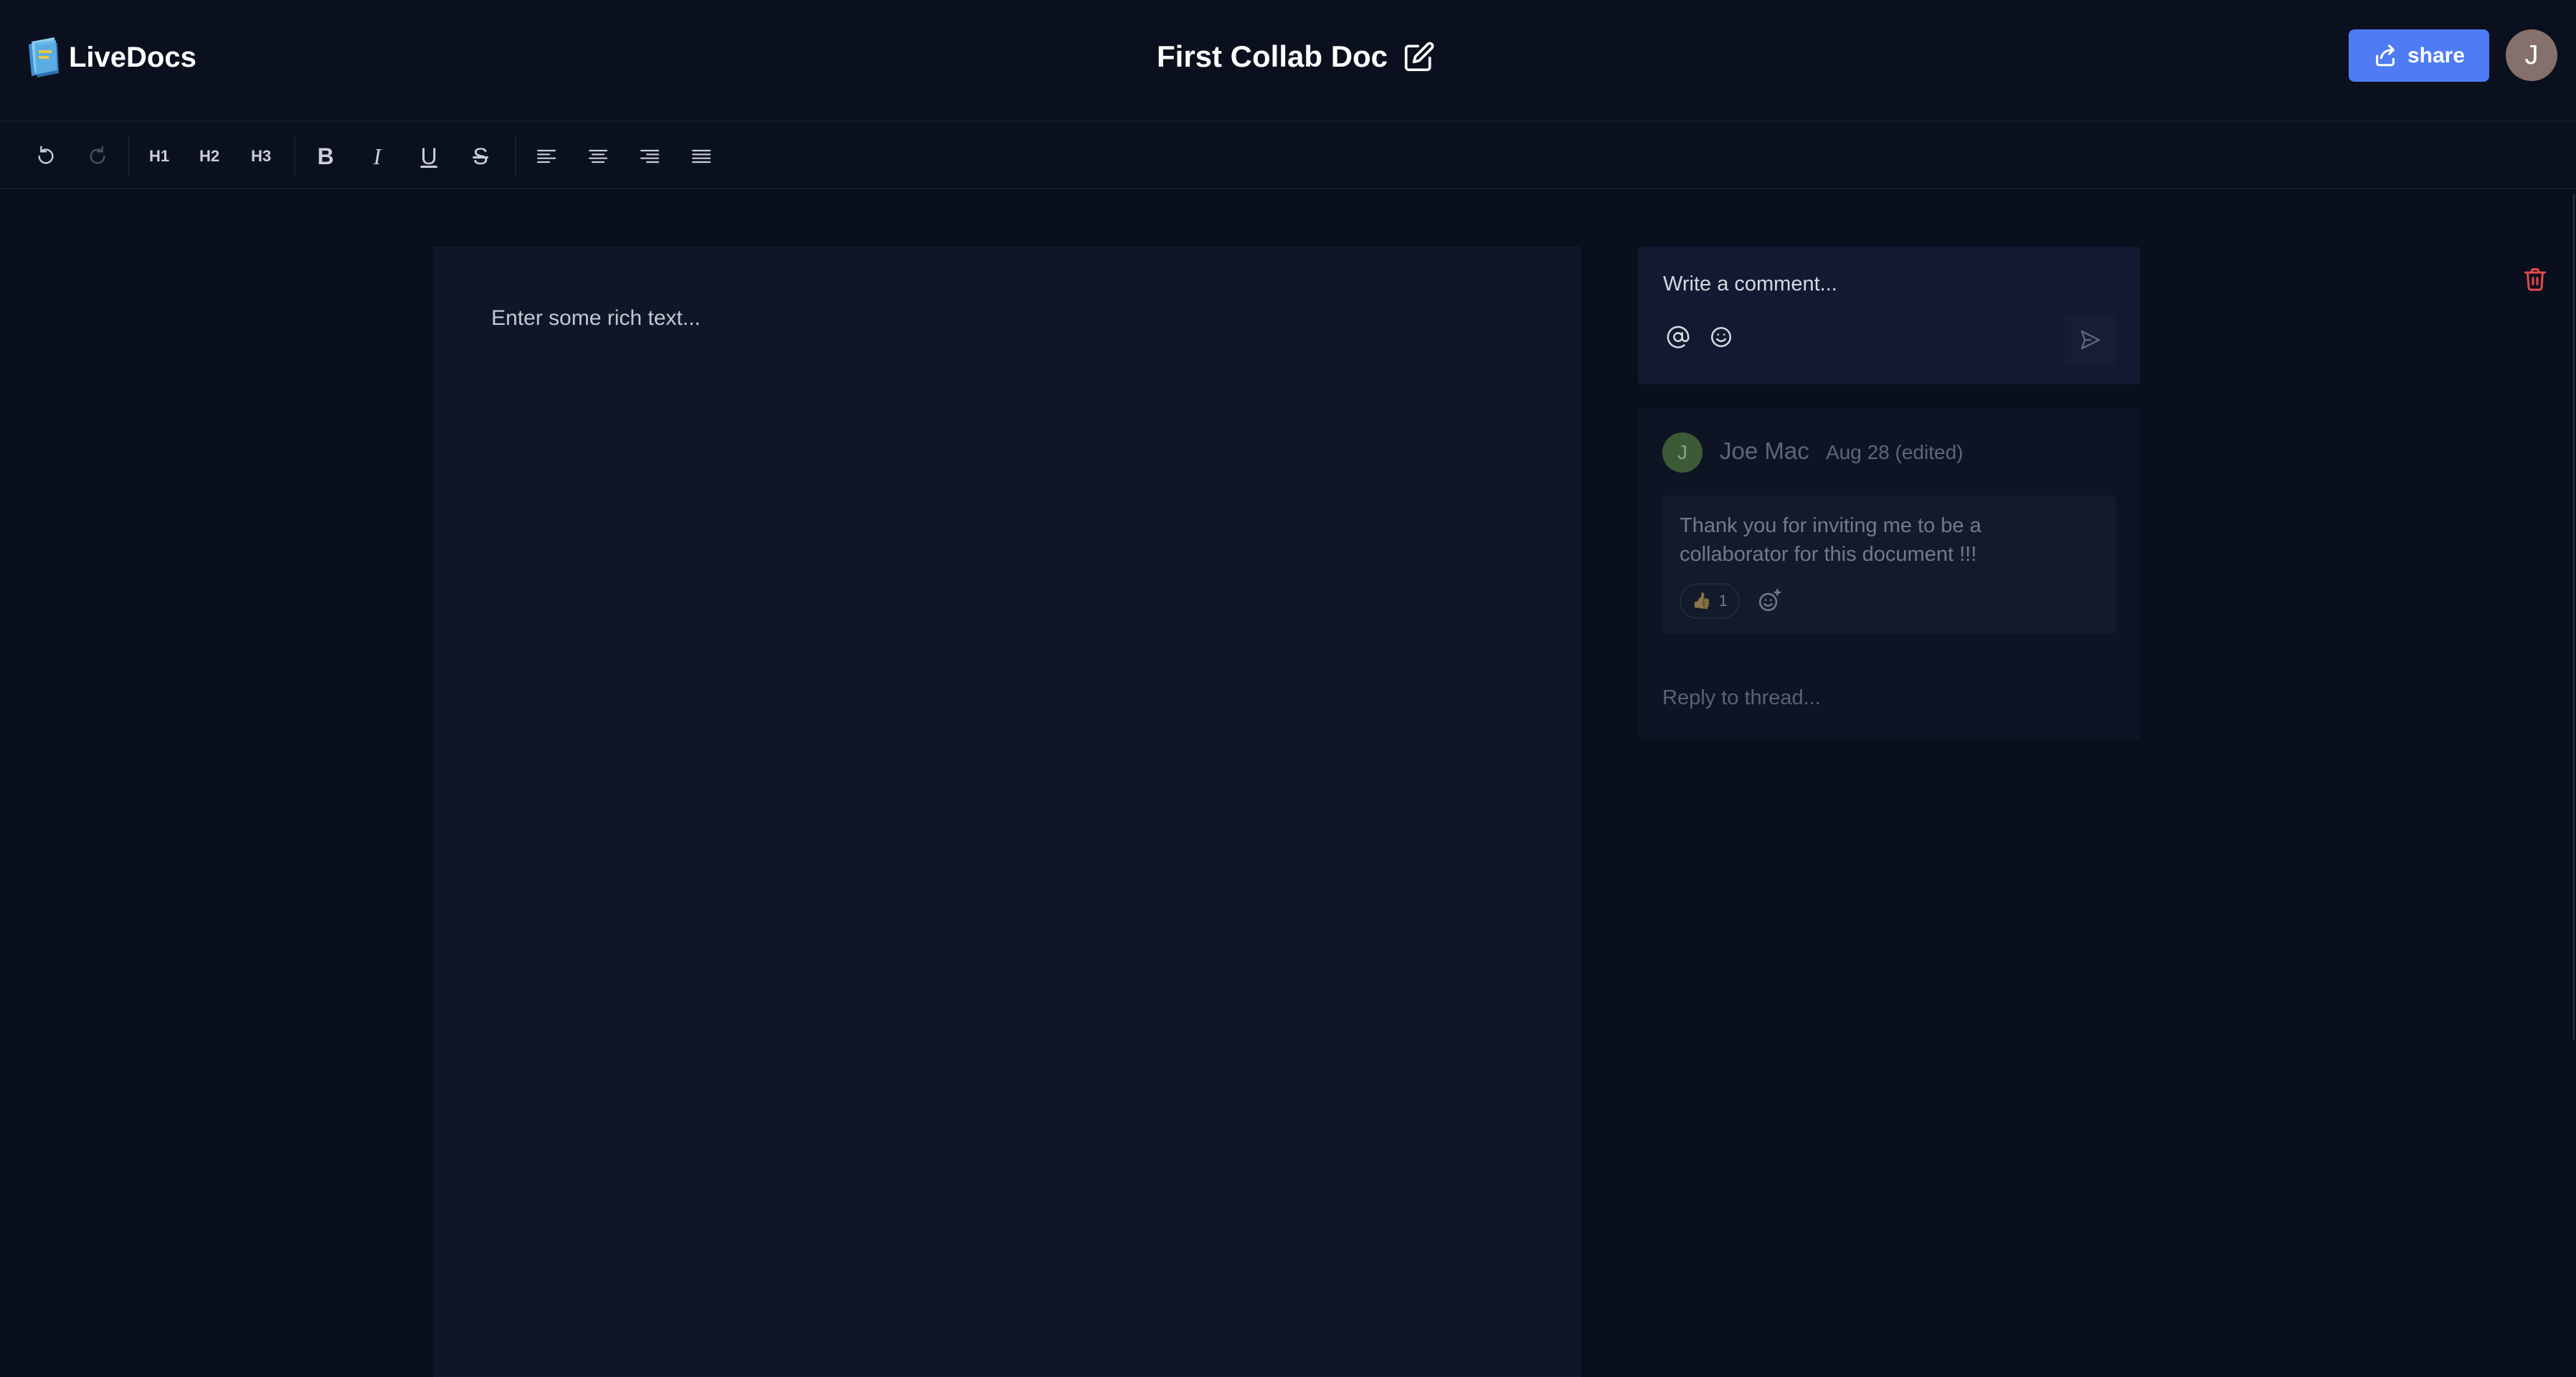  I want to click on comment-author-name: Joe Mac, so click(1764, 450).